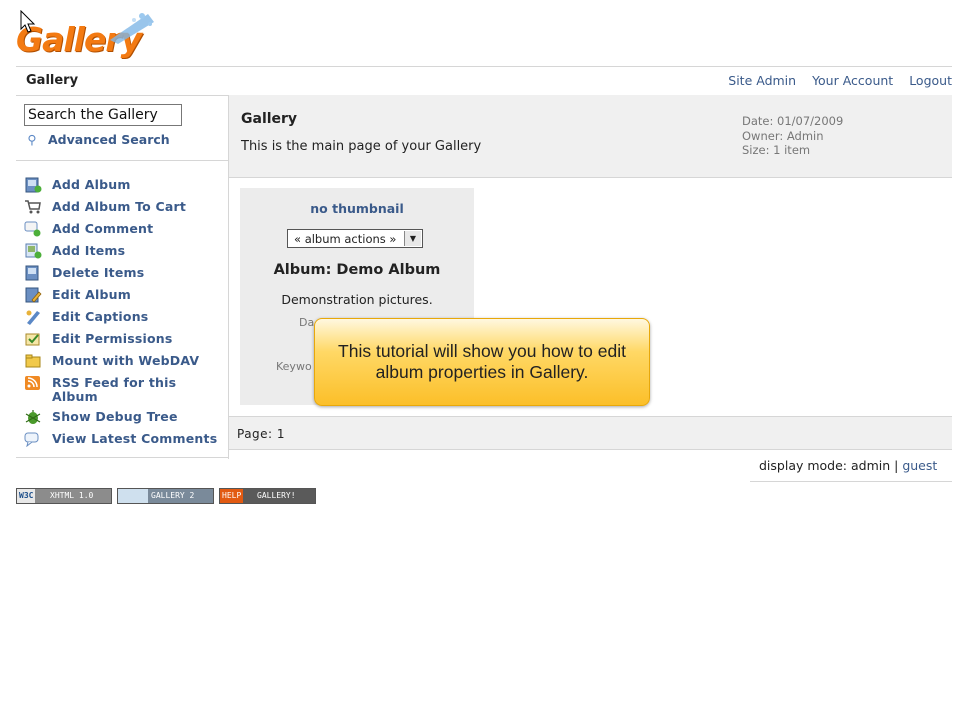 The height and width of the screenshot is (720, 960). Describe the element at coordinates (126, 360) in the screenshot. I see `sidebar-item-label: Mount with WebDAV` at that location.